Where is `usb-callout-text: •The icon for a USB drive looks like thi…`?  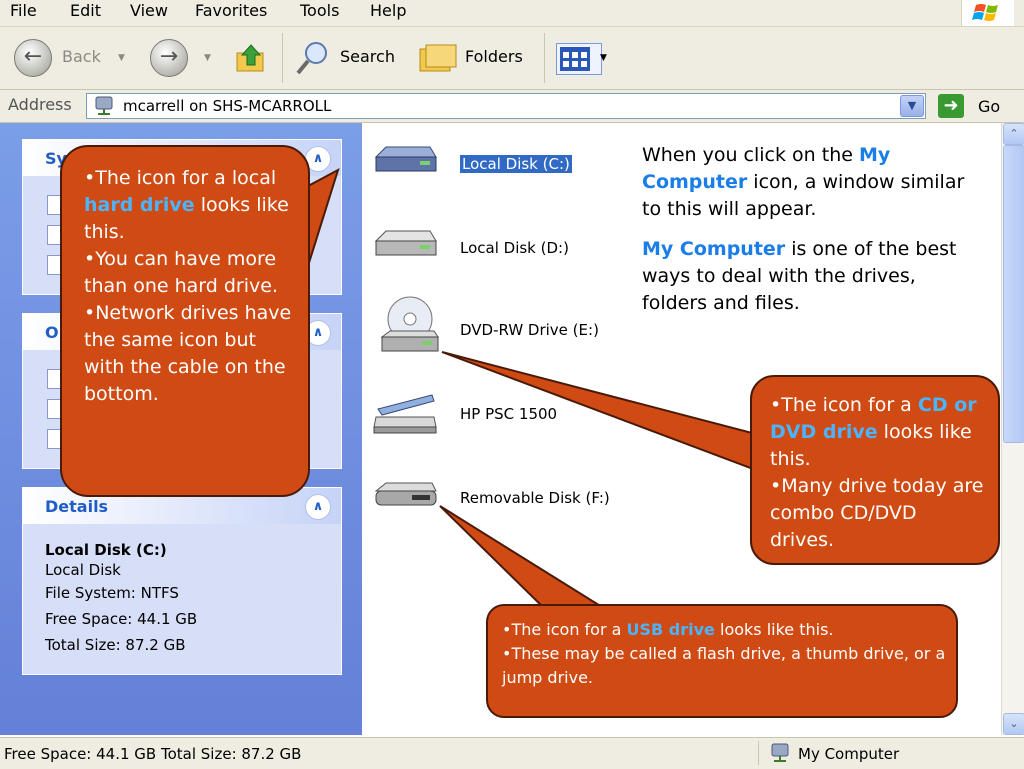
usb-callout-text: •The icon for a USB drive looks like thi… is located at coordinates (724, 654).